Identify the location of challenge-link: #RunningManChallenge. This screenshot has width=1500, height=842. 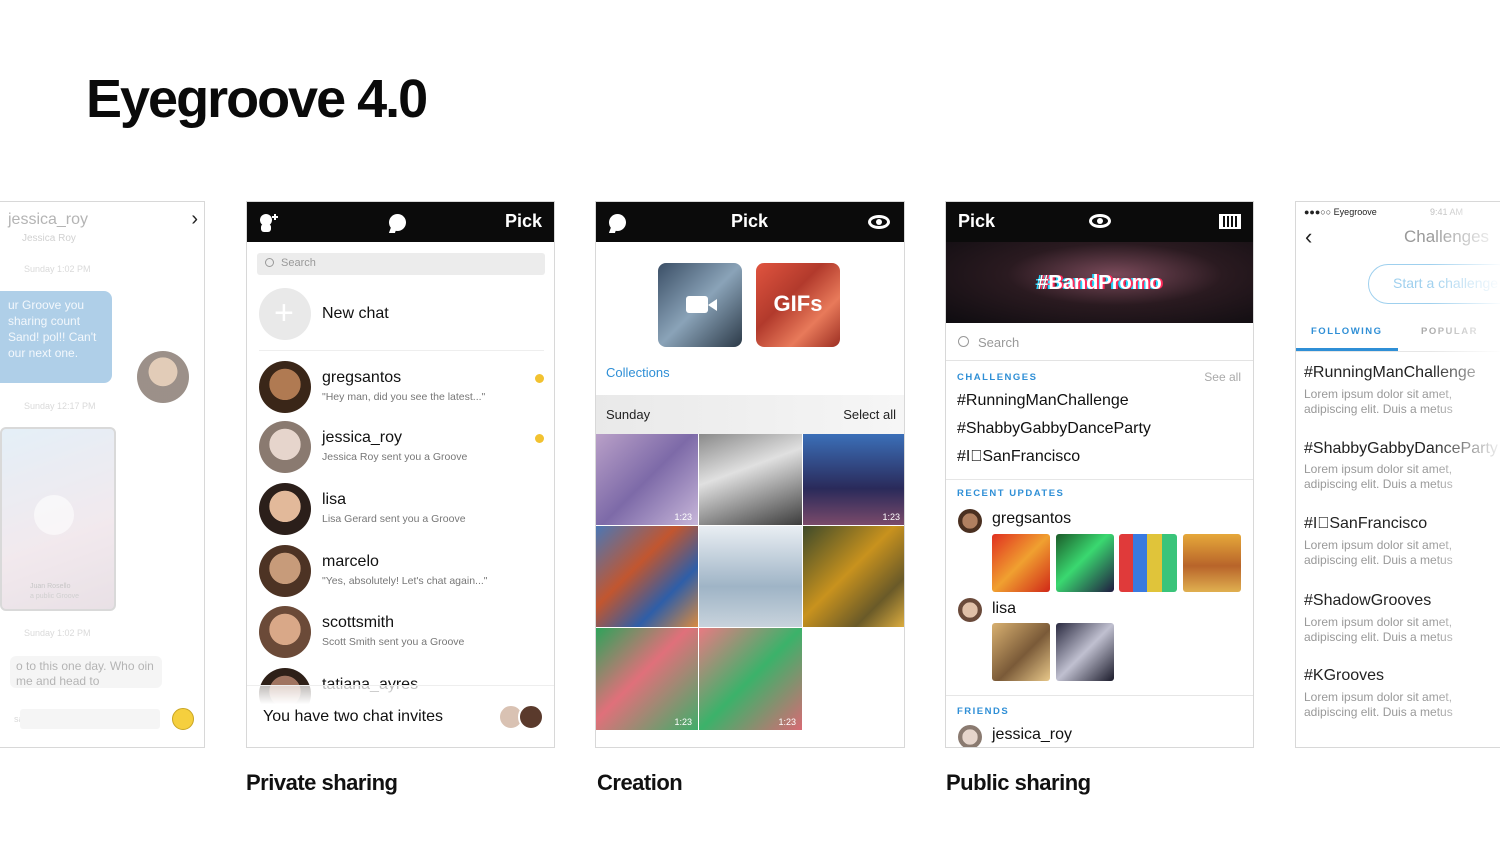
(1043, 401).